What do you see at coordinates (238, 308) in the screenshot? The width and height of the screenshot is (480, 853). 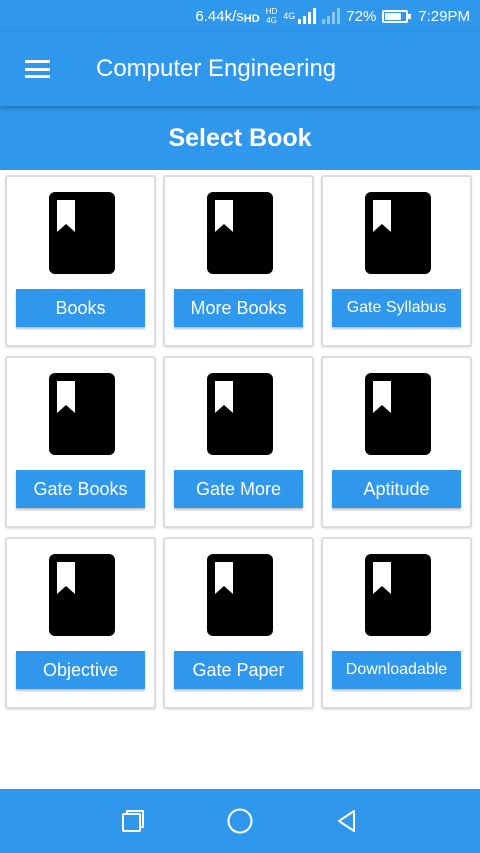 I see `book-card-button: More Books` at bounding box center [238, 308].